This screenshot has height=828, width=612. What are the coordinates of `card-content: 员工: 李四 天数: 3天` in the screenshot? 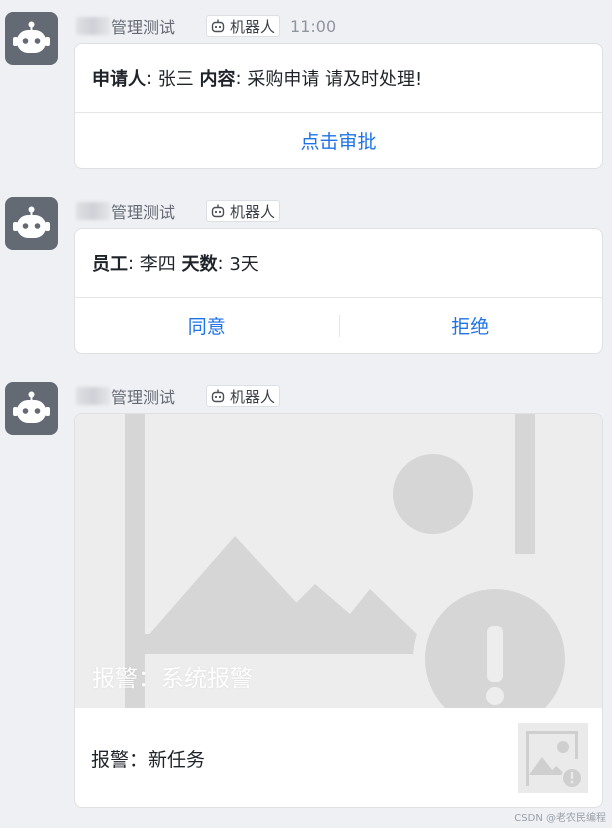 It's located at (338, 263).